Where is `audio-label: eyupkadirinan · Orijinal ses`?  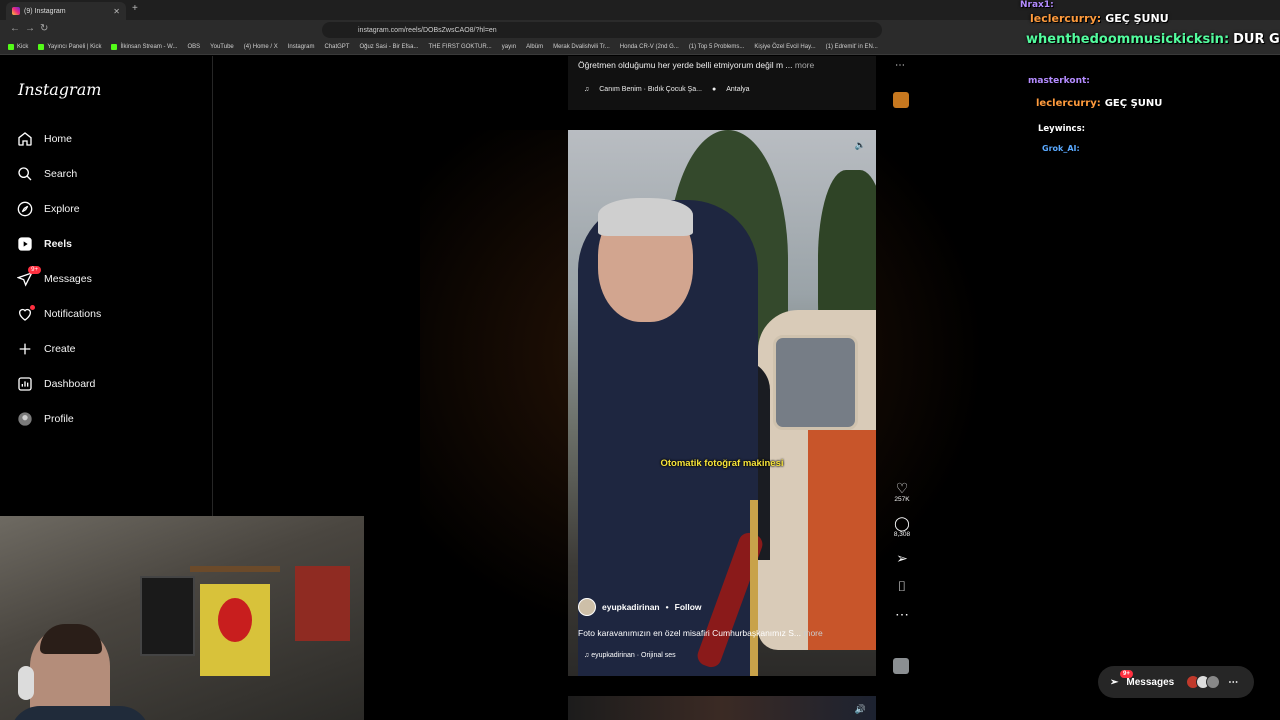 audio-label: eyupkadirinan · Orijinal ses is located at coordinates (633, 655).